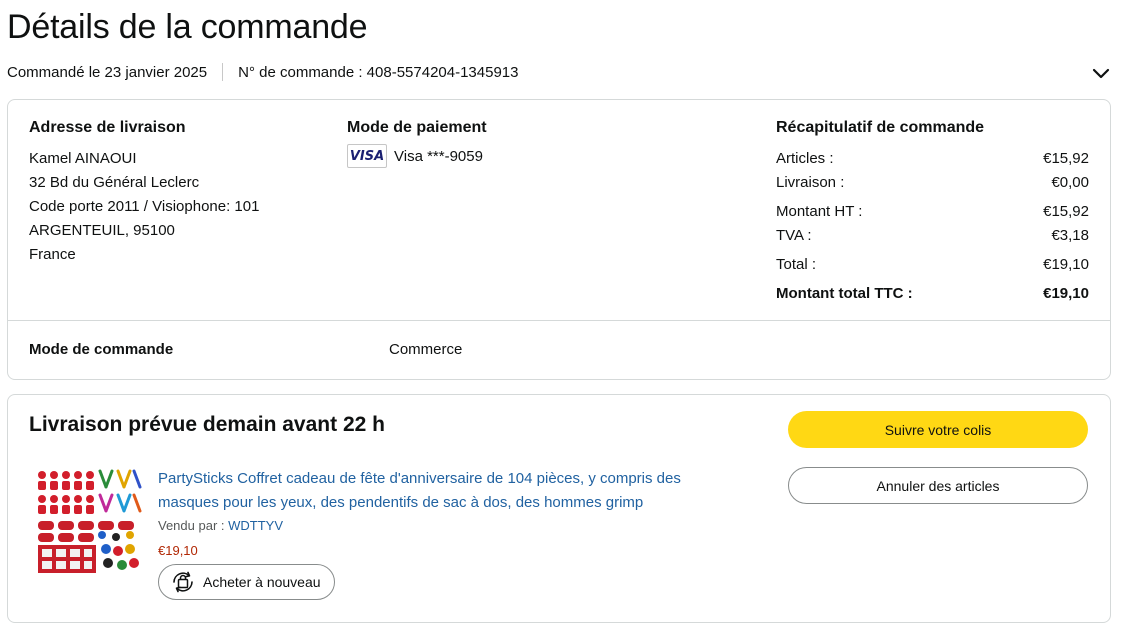 This screenshot has height=624, width=1123. Describe the element at coordinates (932, 265) in the screenshot. I see `summary-row: Total : €19,10` at that location.